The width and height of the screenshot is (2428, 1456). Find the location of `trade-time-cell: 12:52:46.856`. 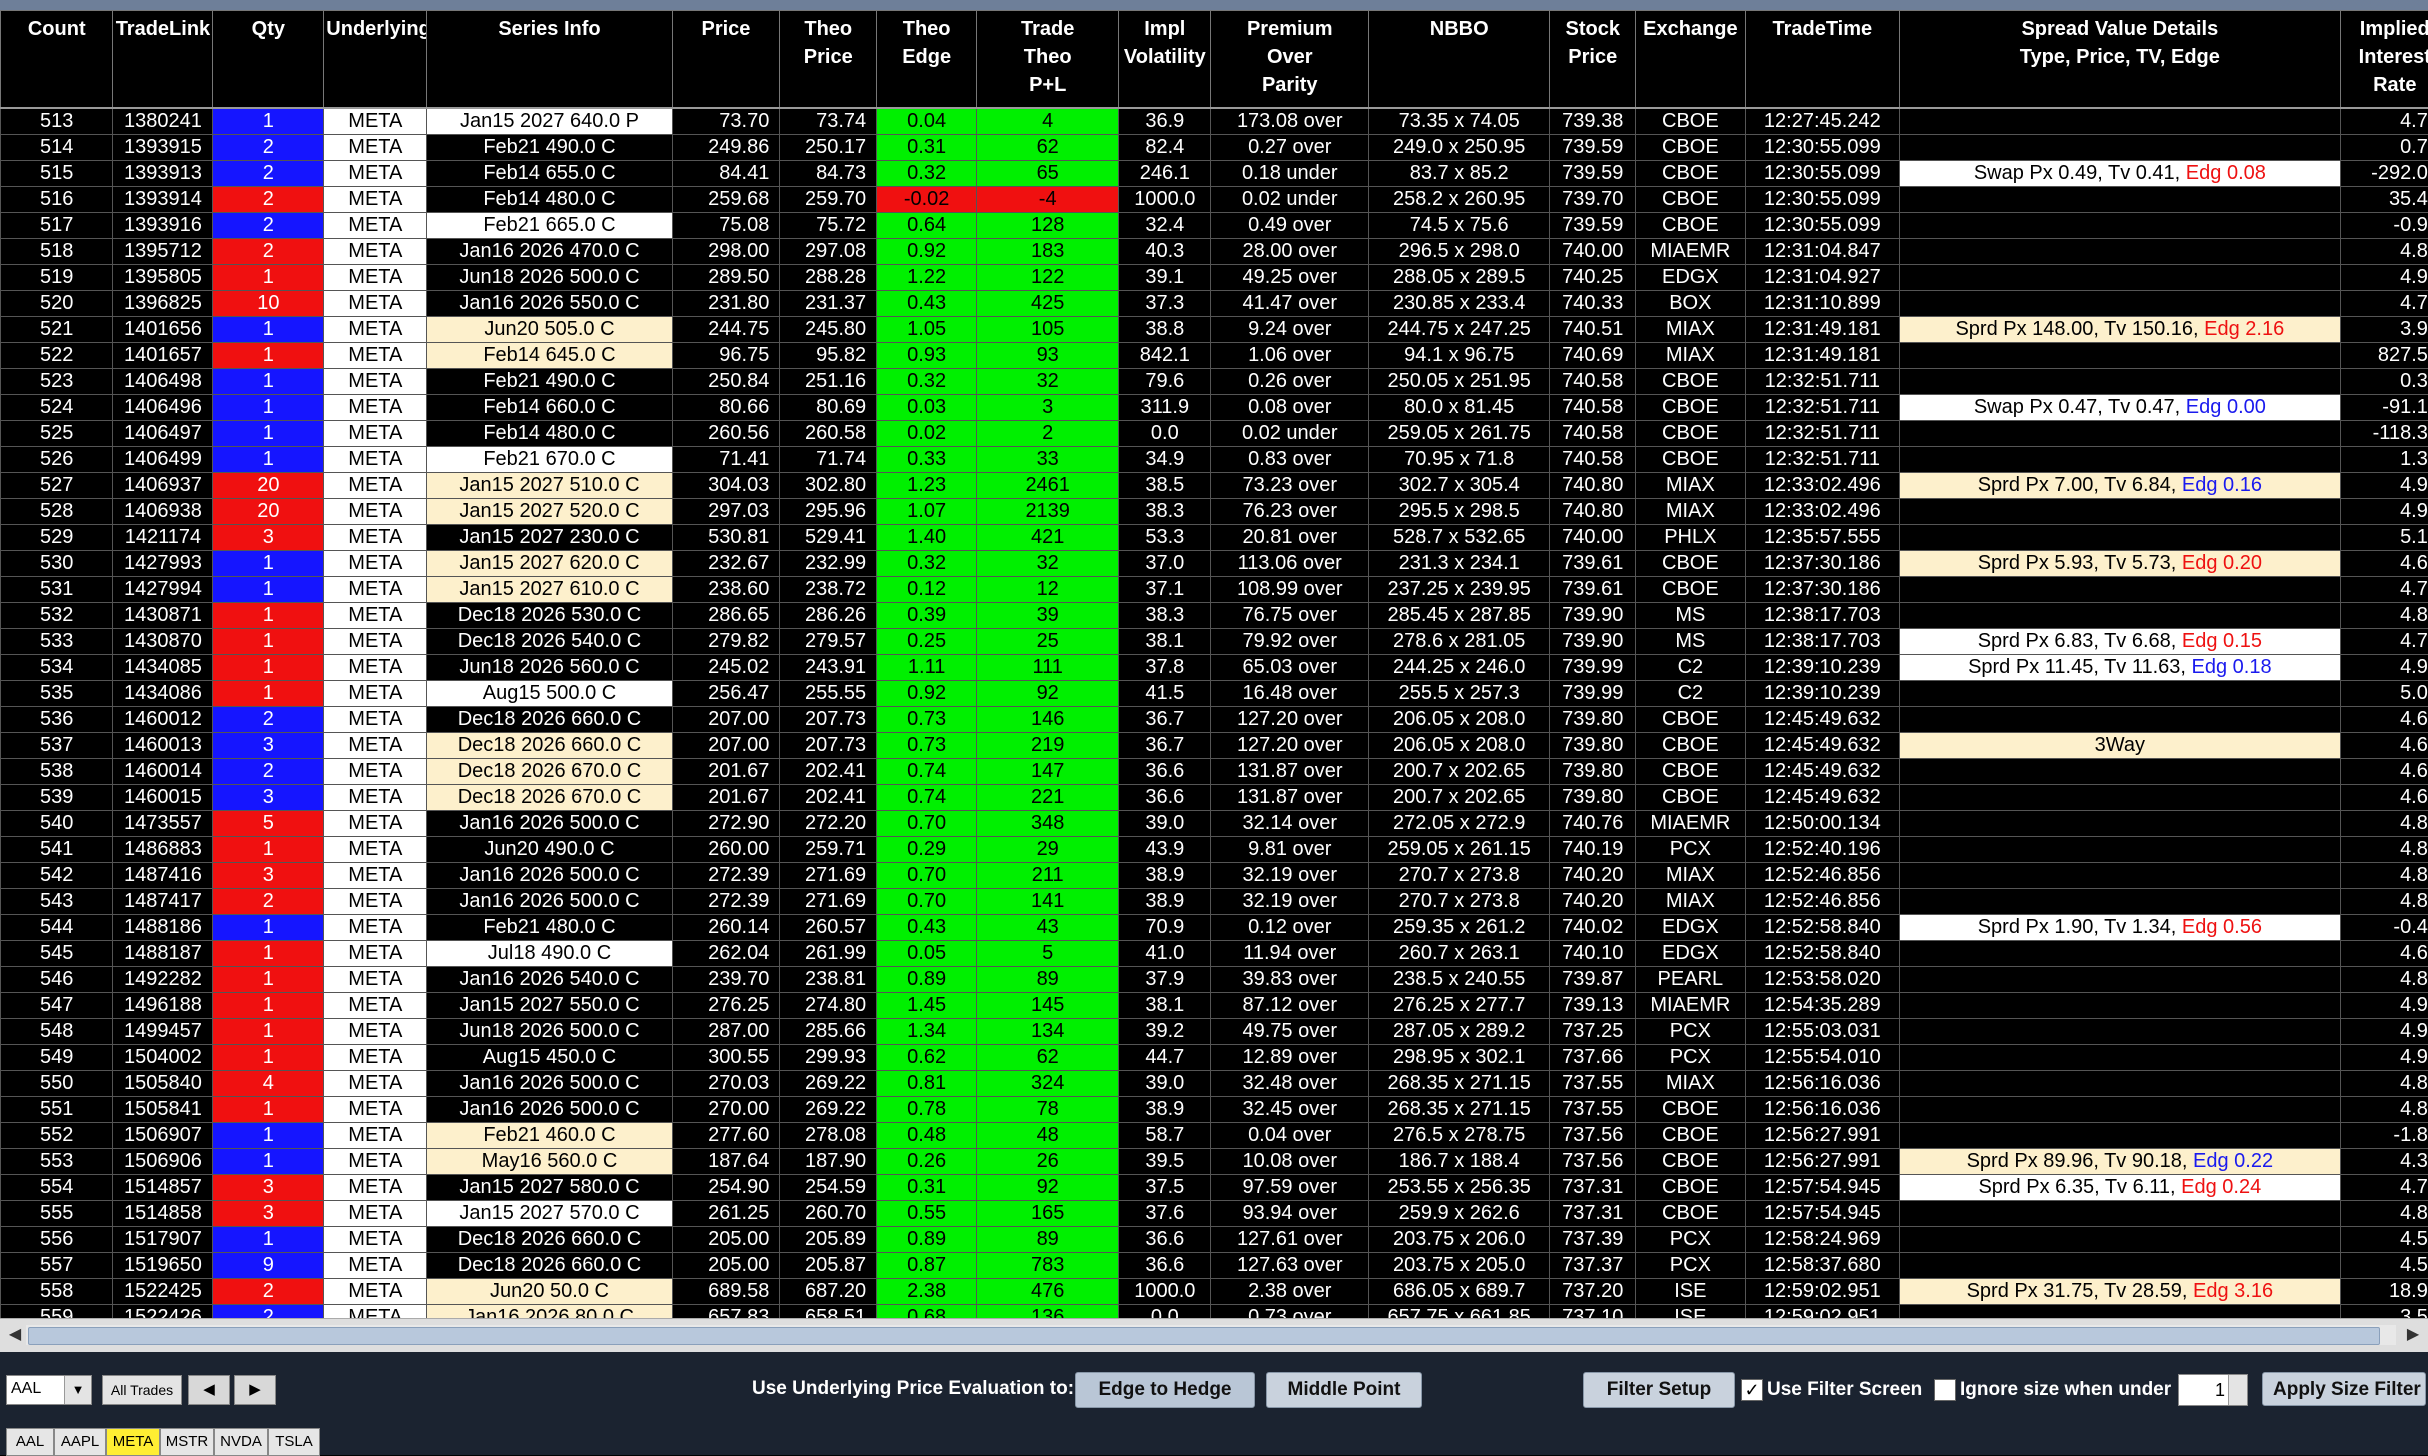

trade-time-cell: 12:52:46.856 is located at coordinates (1822, 876).